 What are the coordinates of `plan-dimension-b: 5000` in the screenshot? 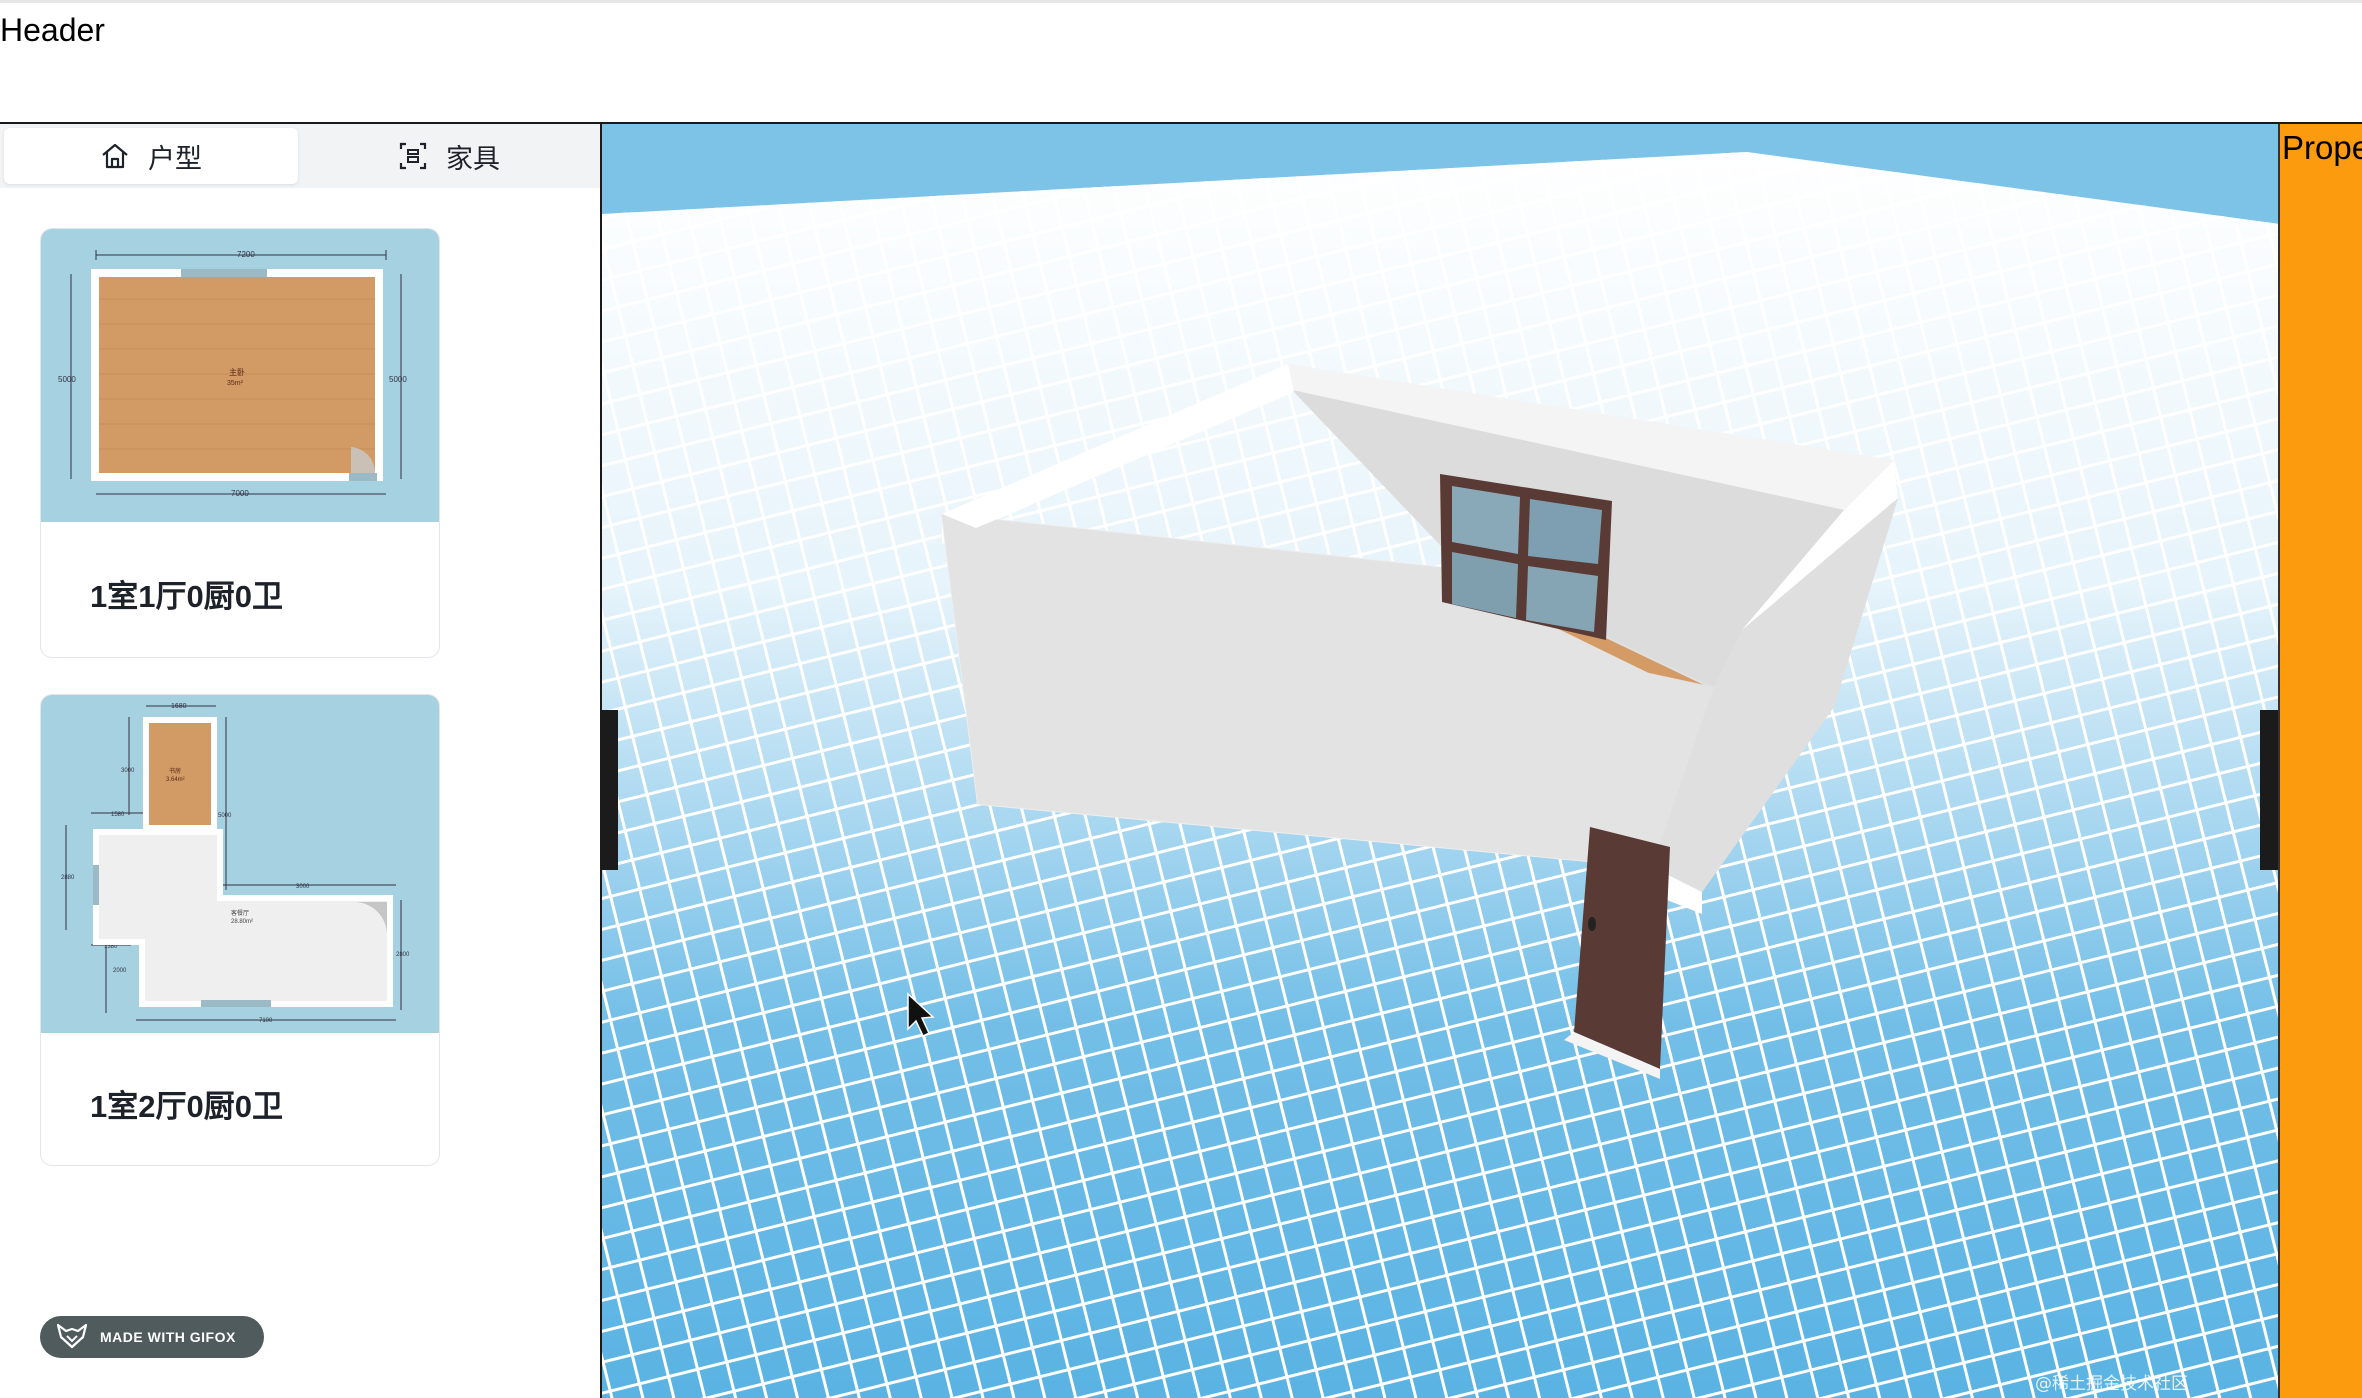 It's located at (225, 816).